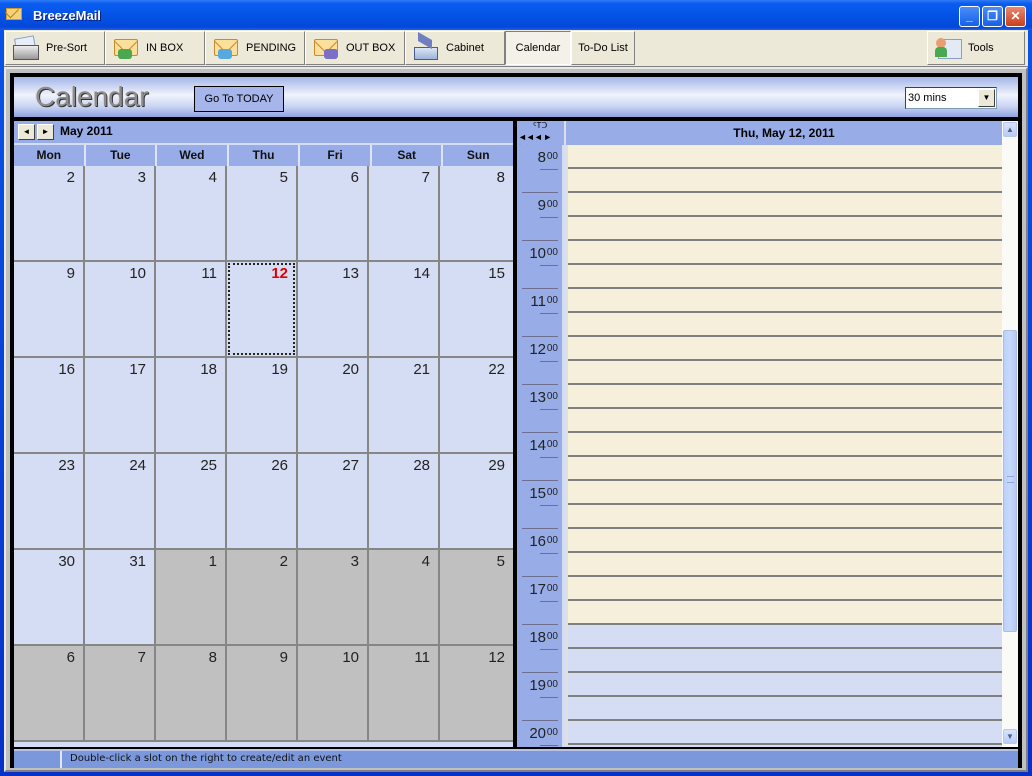 The width and height of the screenshot is (1032, 776). I want to click on tab-todo-list: To-Do List, so click(603, 48).